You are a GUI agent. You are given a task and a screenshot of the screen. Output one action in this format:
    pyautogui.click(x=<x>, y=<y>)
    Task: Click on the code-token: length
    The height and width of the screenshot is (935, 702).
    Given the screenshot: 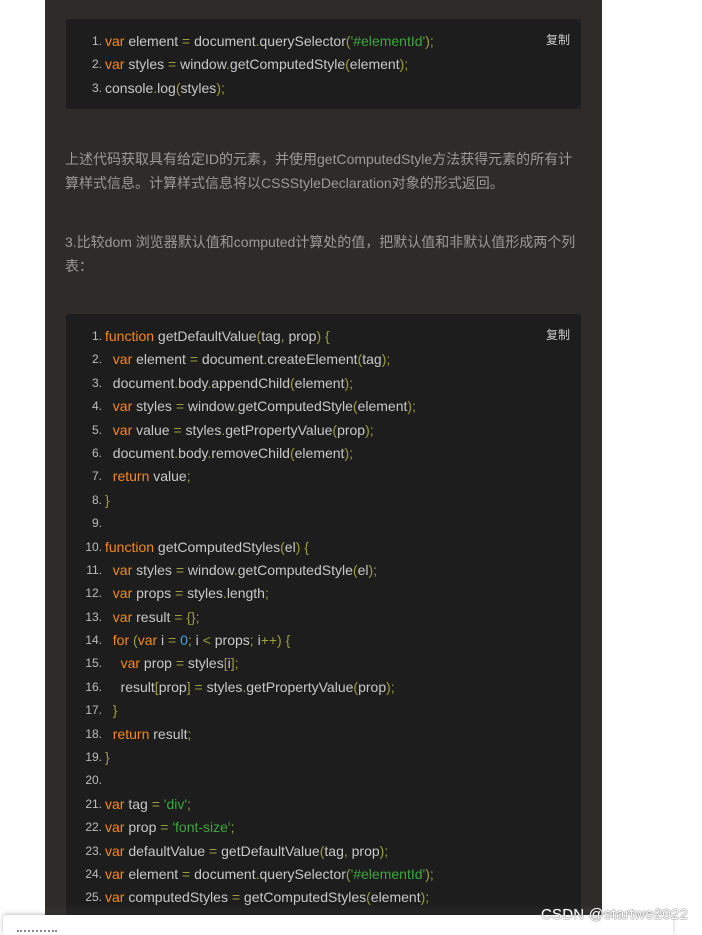 What is the action you would take?
    pyautogui.click(x=245, y=593)
    